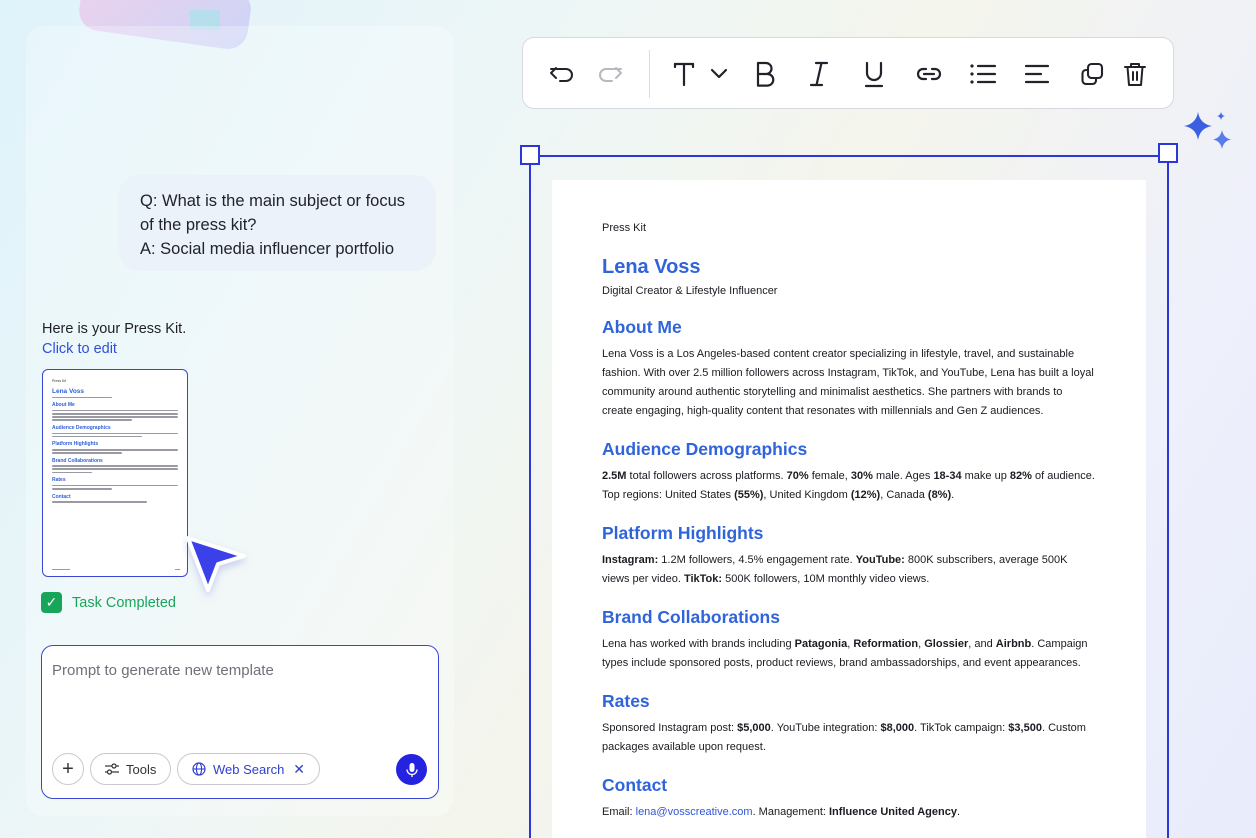 The width and height of the screenshot is (1256, 838). I want to click on bold-icon, so click(765, 74).